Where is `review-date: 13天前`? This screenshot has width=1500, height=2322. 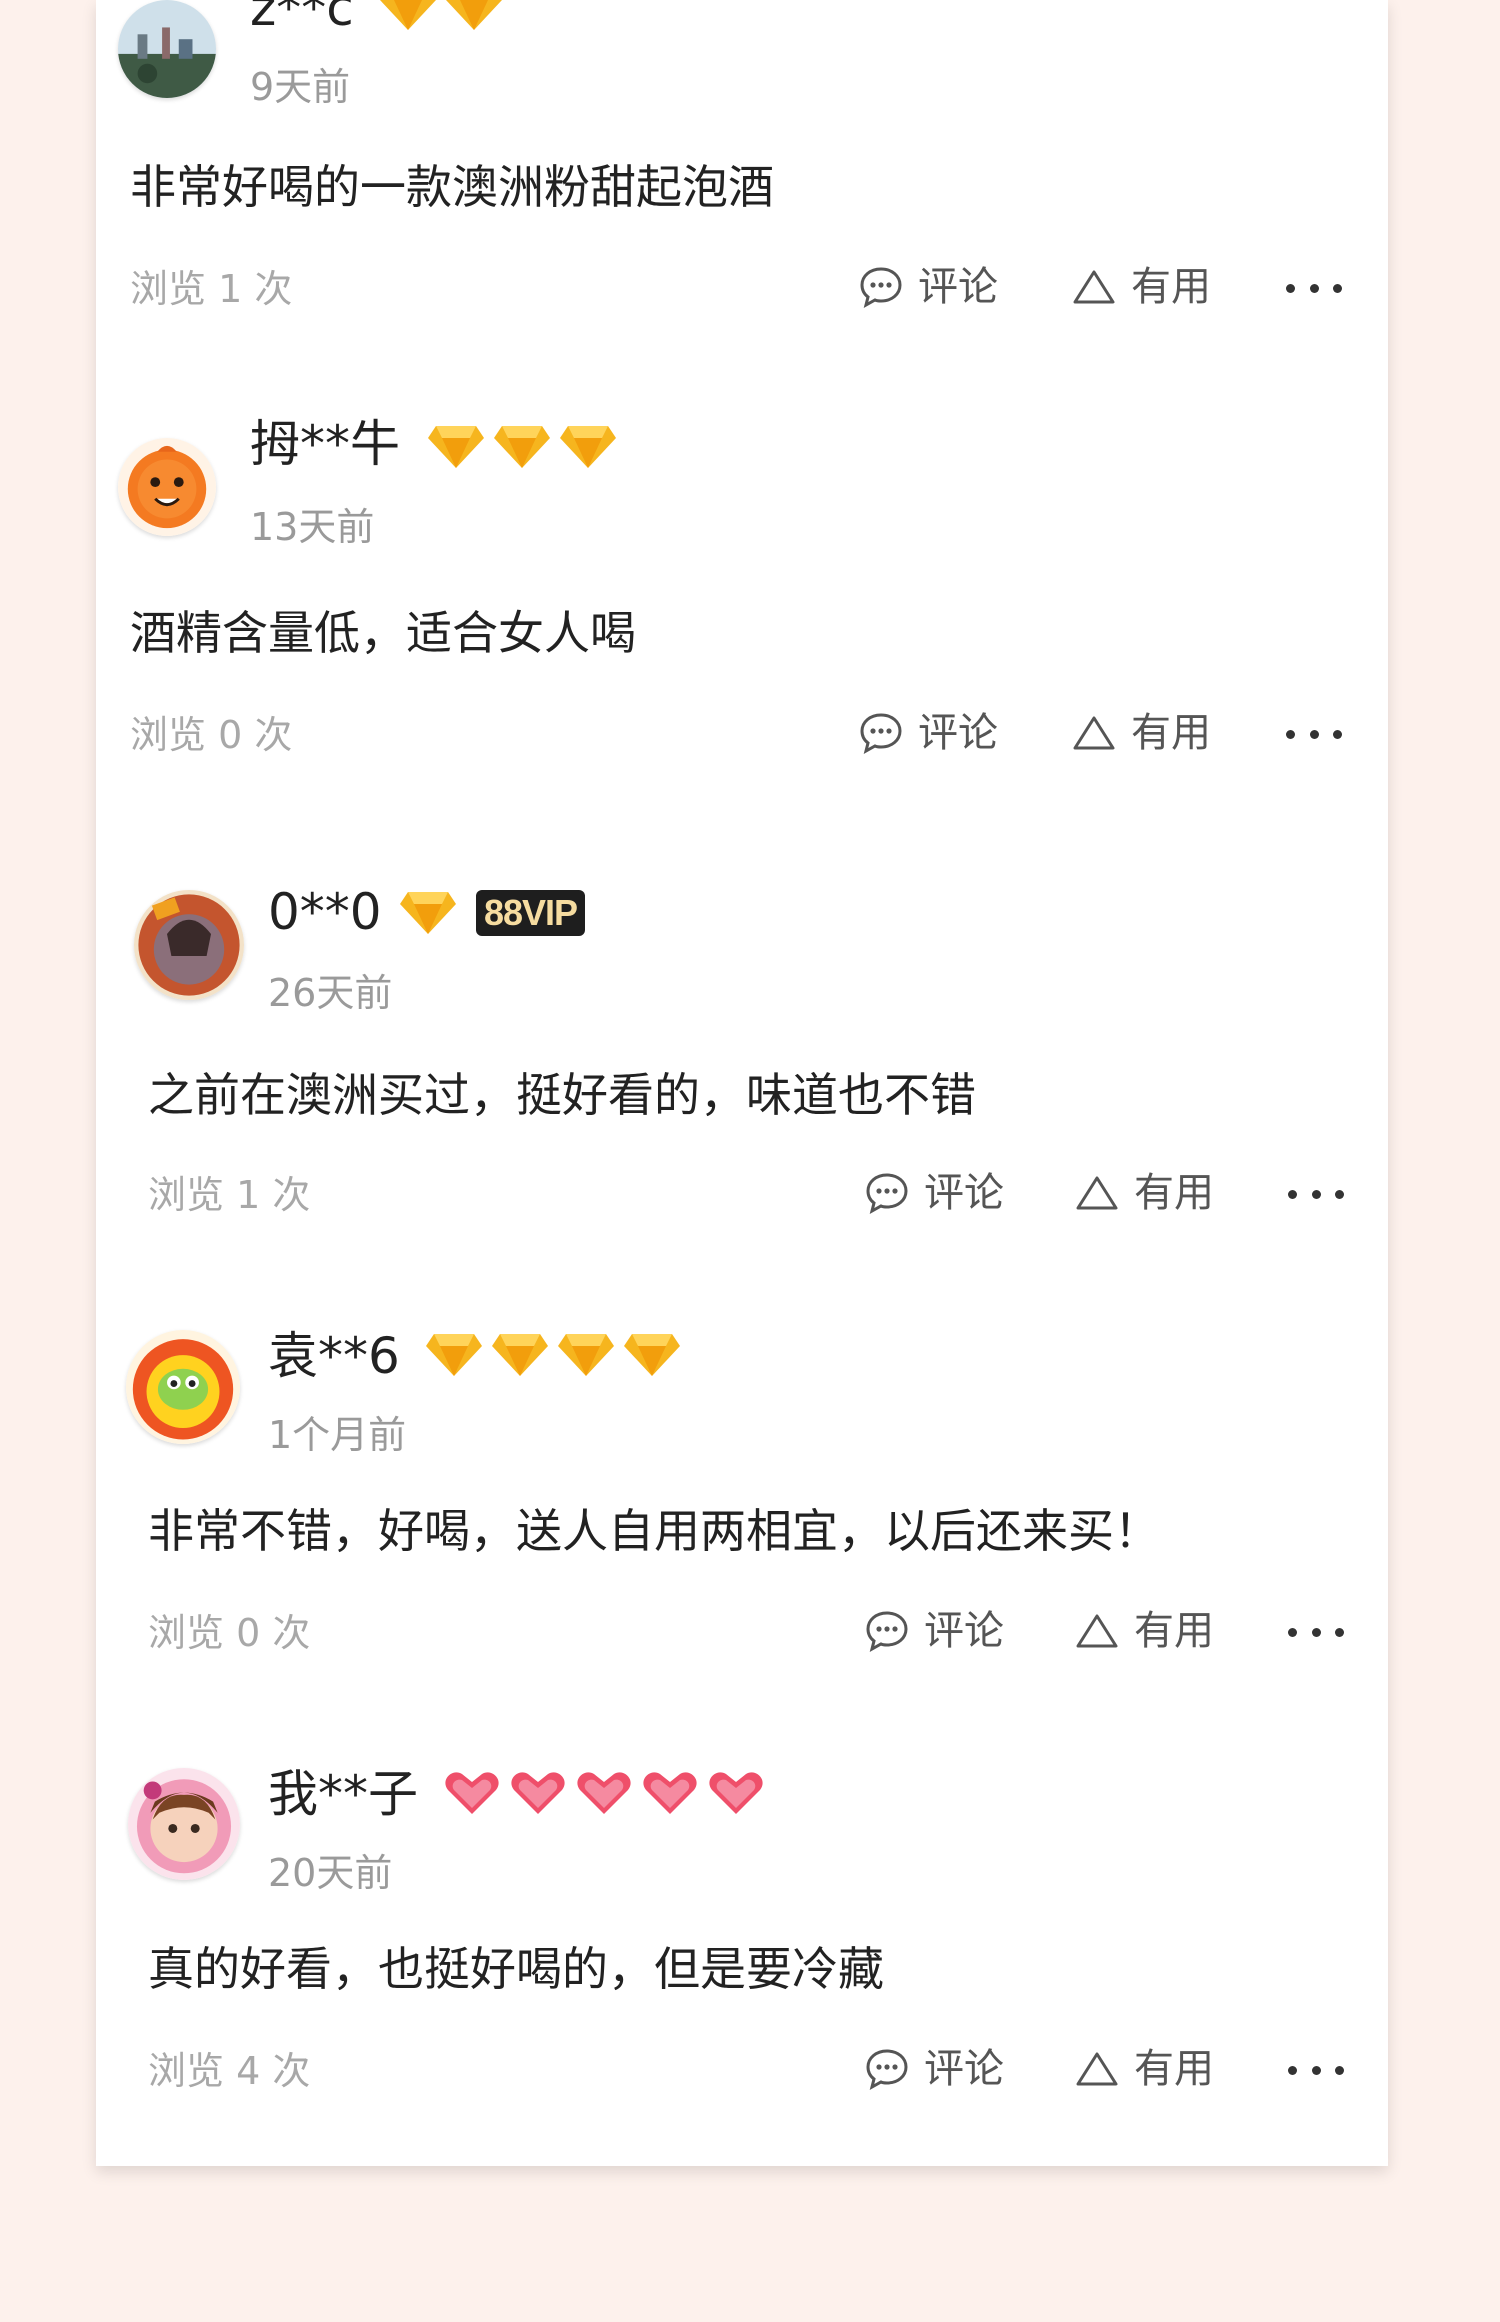
review-date: 13天前 is located at coordinates (312, 527).